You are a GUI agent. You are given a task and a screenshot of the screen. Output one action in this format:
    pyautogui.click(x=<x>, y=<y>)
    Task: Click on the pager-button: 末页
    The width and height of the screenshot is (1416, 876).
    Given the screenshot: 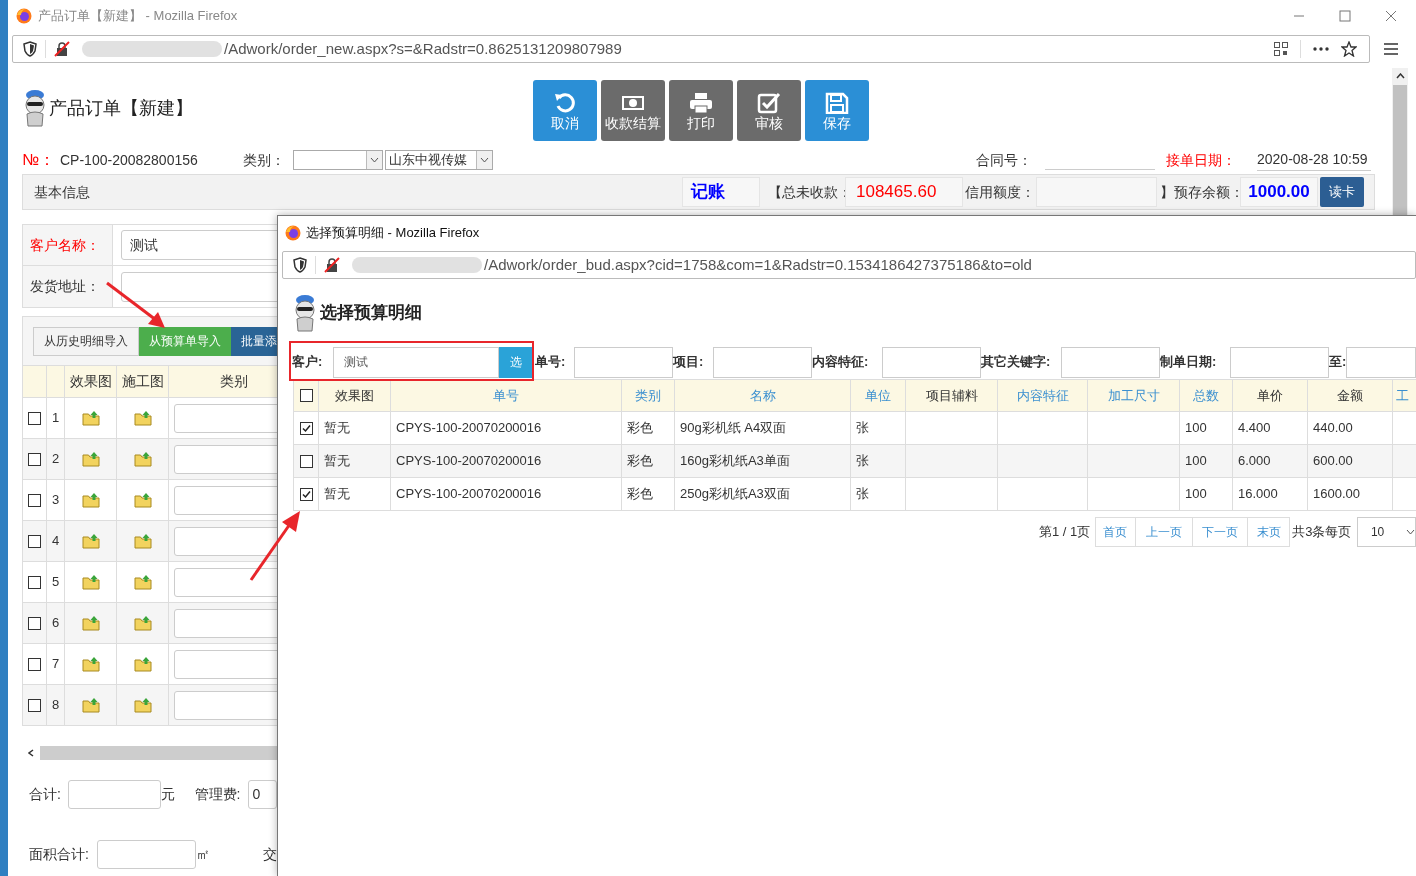 What is the action you would take?
    pyautogui.click(x=1268, y=532)
    